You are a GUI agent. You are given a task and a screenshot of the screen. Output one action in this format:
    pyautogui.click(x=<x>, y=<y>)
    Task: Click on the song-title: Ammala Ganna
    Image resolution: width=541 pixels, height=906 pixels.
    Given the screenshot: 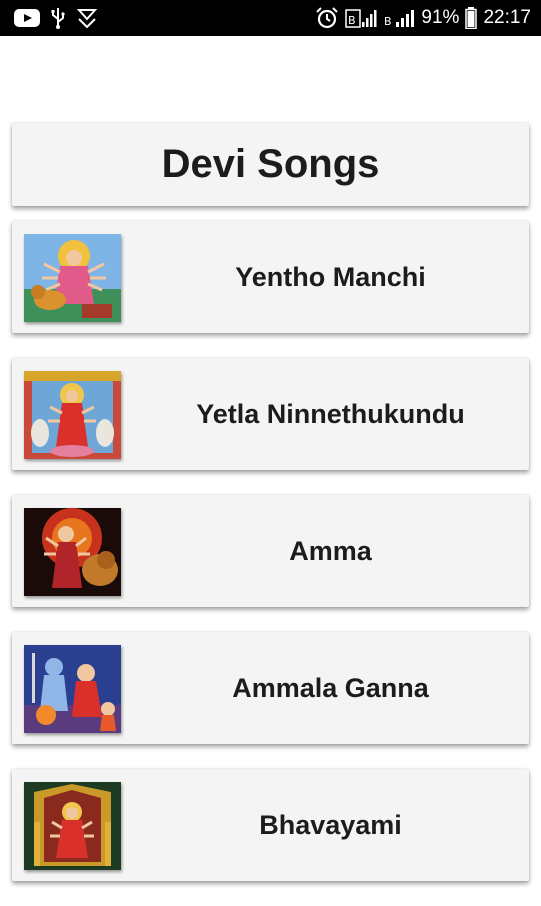 What is the action you would take?
    pyautogui.click(x=330, y=687)
    